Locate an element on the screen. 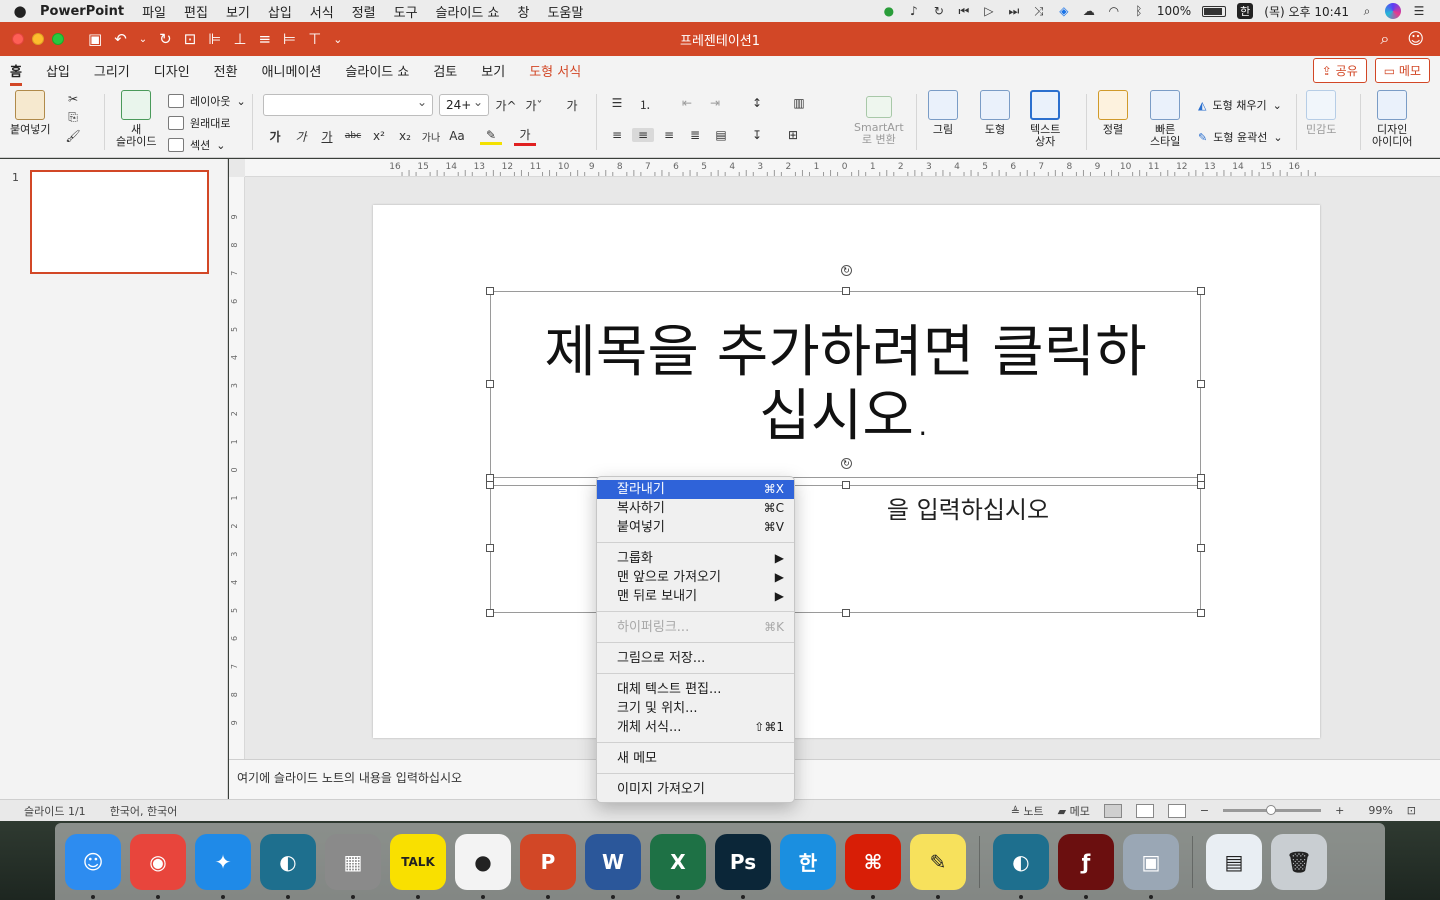 This screenshot has height=900, width=1440. save-icon: ▣ is located at coordinates (95, 39).